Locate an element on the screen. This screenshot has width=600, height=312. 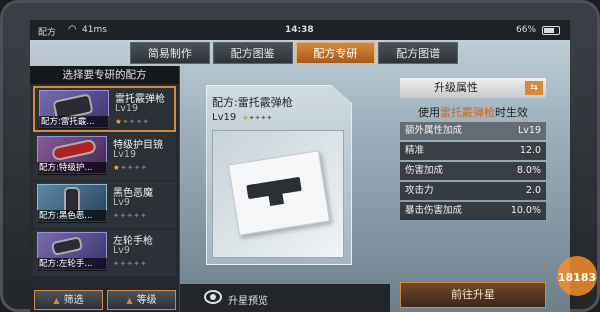
level-sort-button: ▲ 等级 is located at coordinates (141, 300).